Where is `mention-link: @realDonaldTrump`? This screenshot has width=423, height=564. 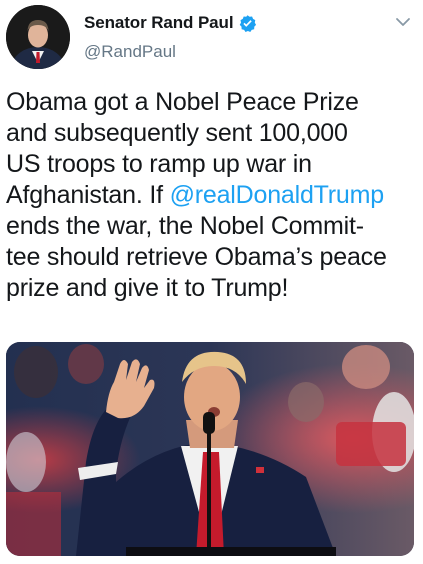 mention-link: @realDonaldTrump is located at coordinates (277, 195).